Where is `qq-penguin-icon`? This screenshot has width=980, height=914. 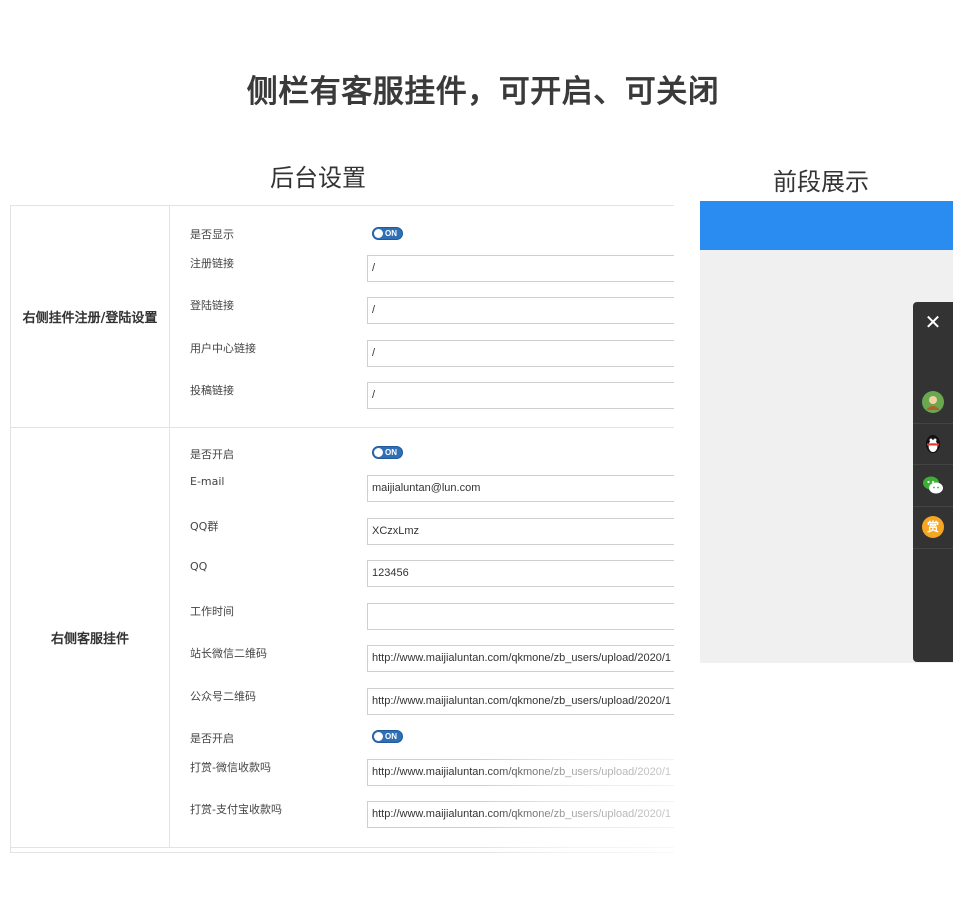
qq-penguin-icon is located at coordinates (933, 443).